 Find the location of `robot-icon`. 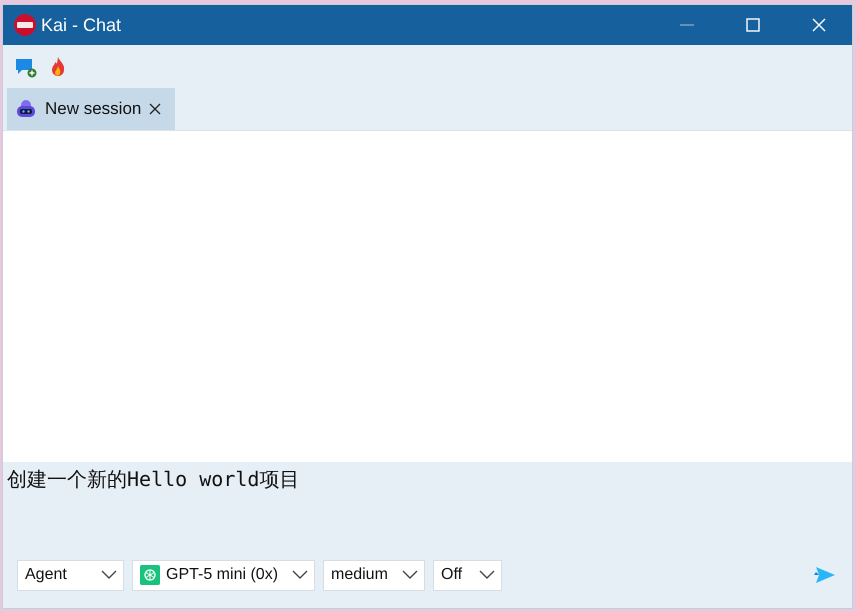

robot-icon is located at coordinates (26, 109).